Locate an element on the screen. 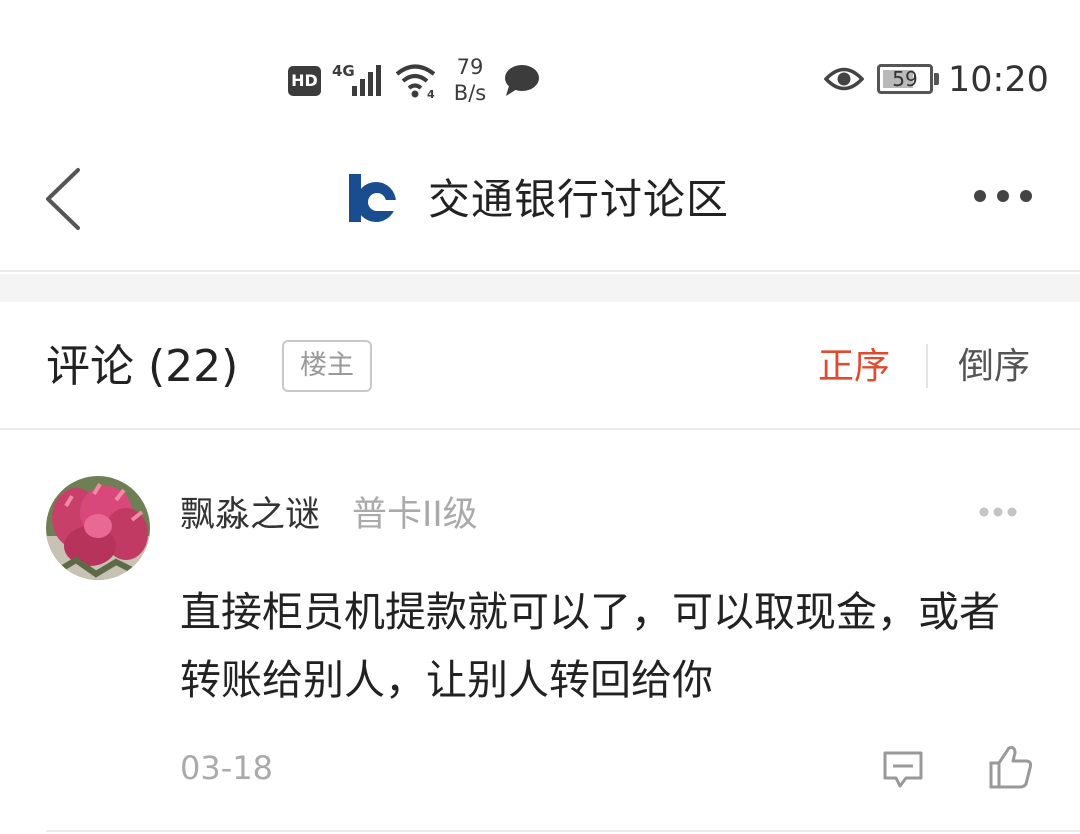 Image resolution: width=1080 pixels, height=834 pixels. battery-percent: 59 is located at coordinates (905, 79).